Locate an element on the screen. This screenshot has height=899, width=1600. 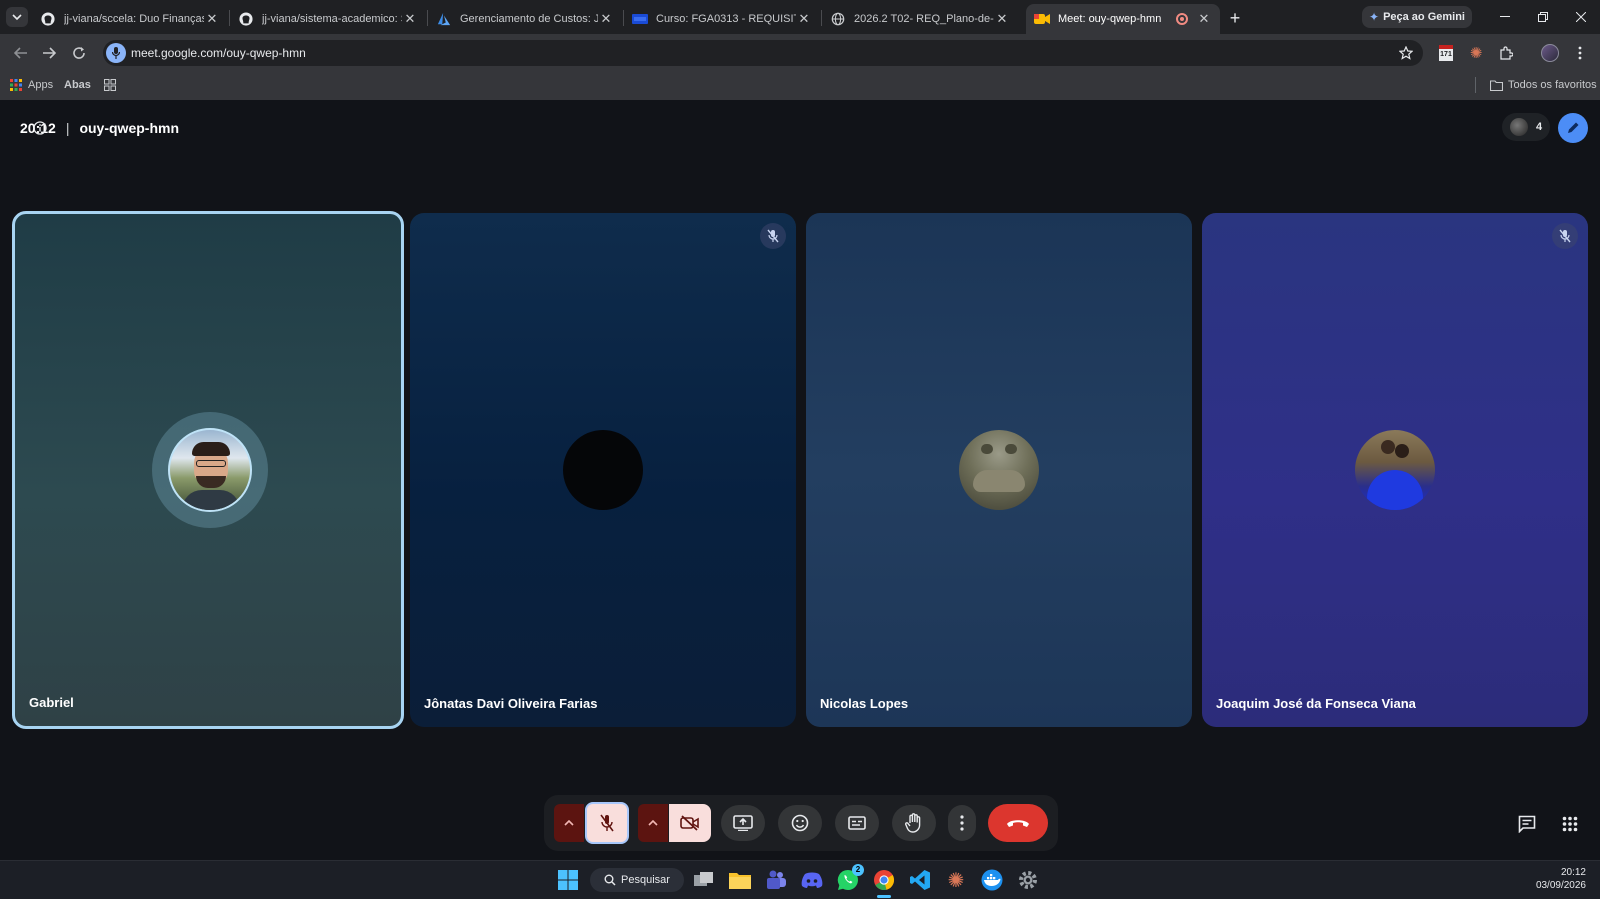
camera-options-button is located at coordinates (653, 823).